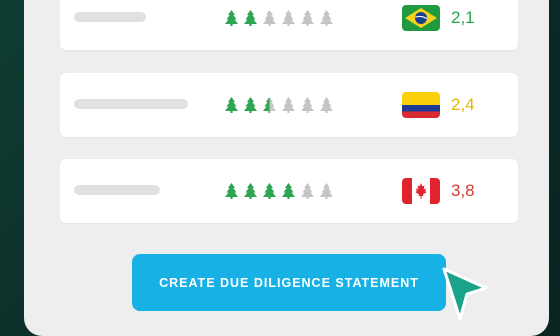 Image resolution: width=560 pixels, height=336 pixels. I want to click on button-label: CREATE DUE DILIGENCE STATEMENT, so click(289, 282).